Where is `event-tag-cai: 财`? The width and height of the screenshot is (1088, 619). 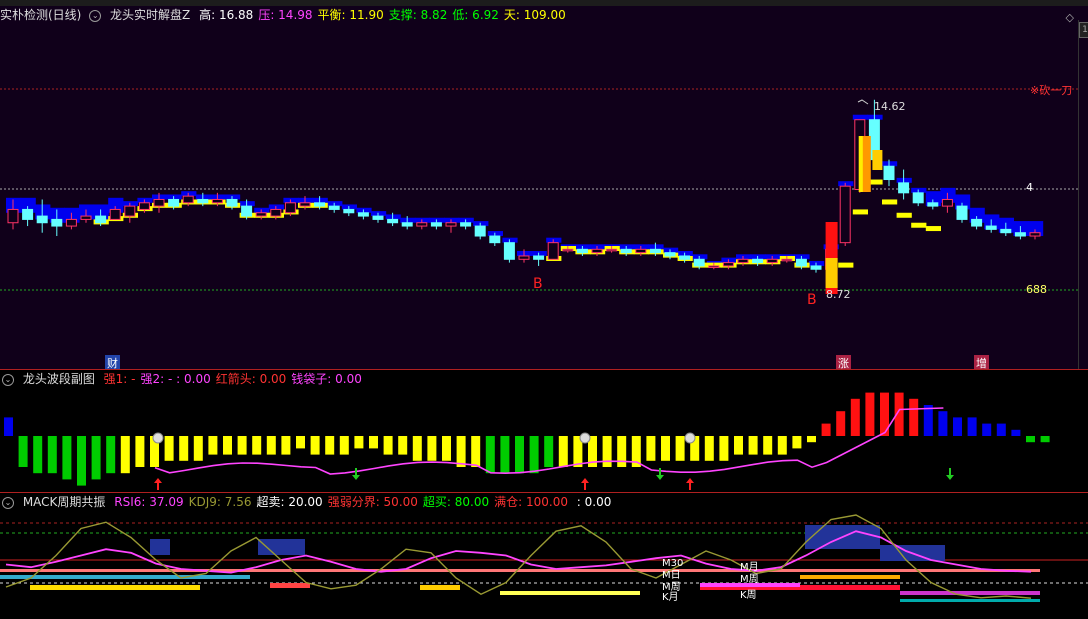 event-tag-cai: 财 is located at coordinates (112, 362).